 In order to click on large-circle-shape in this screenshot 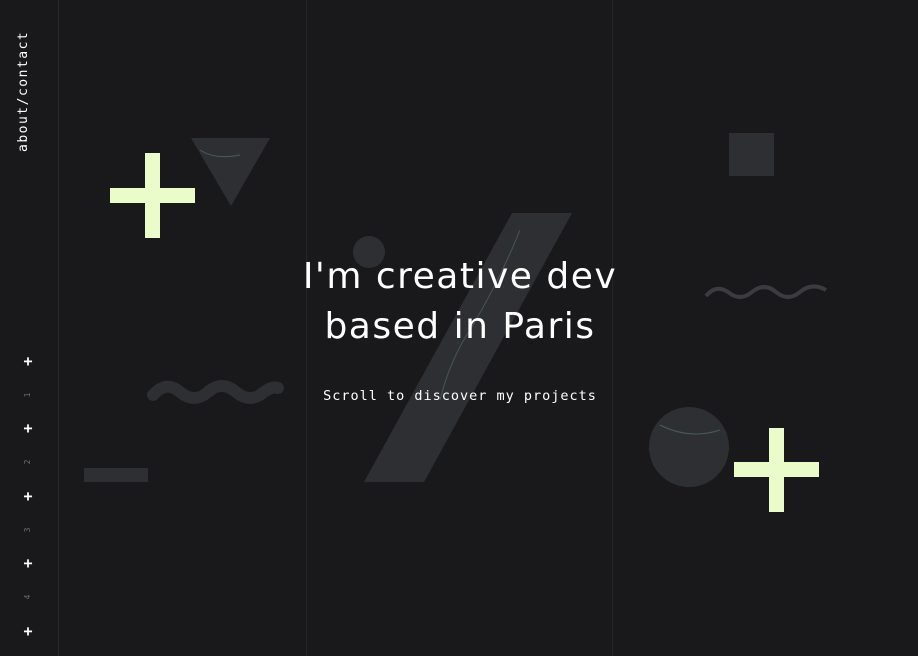, I will do `click(689, 447)`.